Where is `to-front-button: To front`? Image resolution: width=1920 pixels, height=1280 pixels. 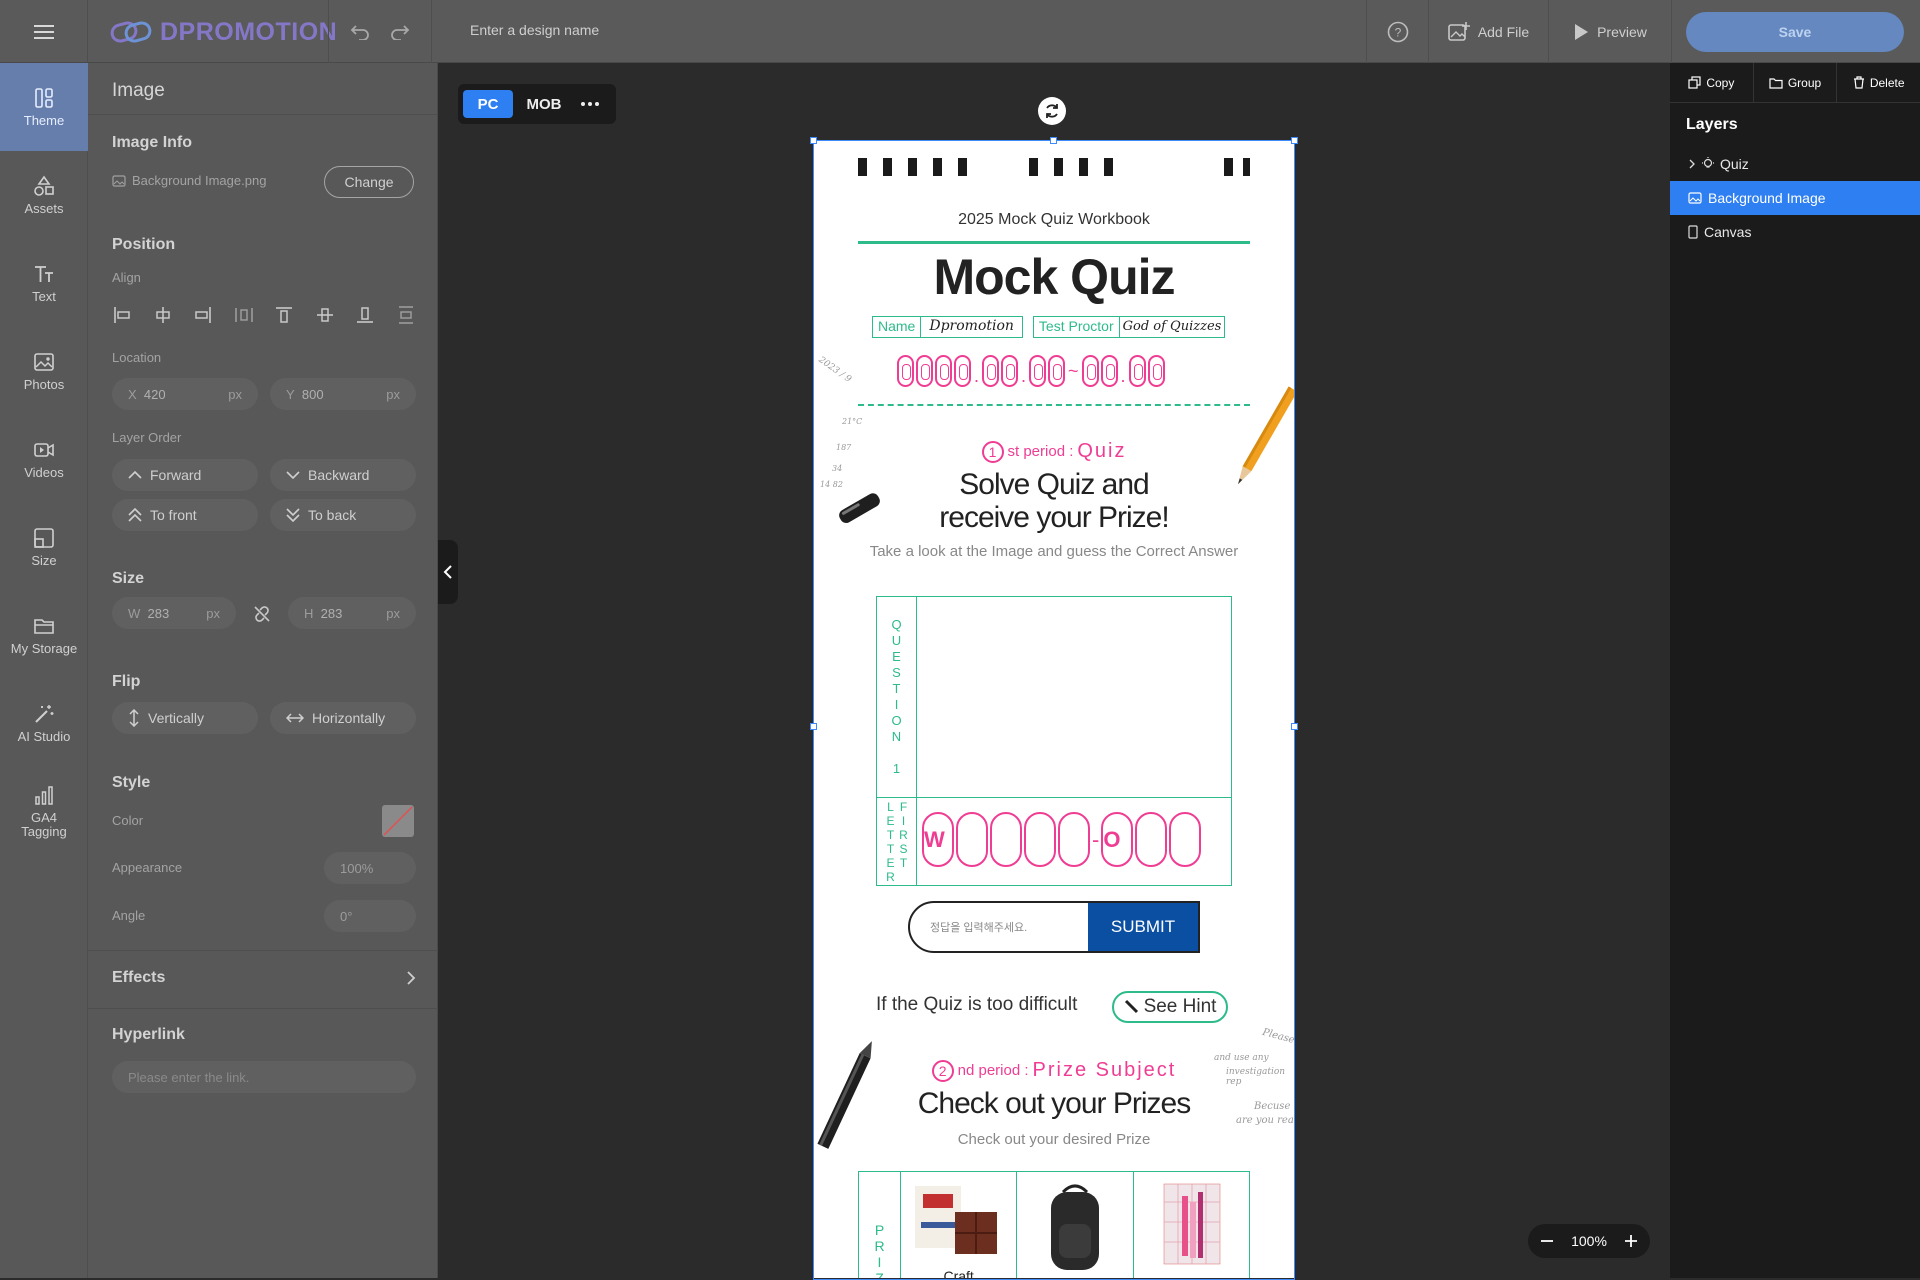 to-front-button: To front is located at coordinates (185, 515).